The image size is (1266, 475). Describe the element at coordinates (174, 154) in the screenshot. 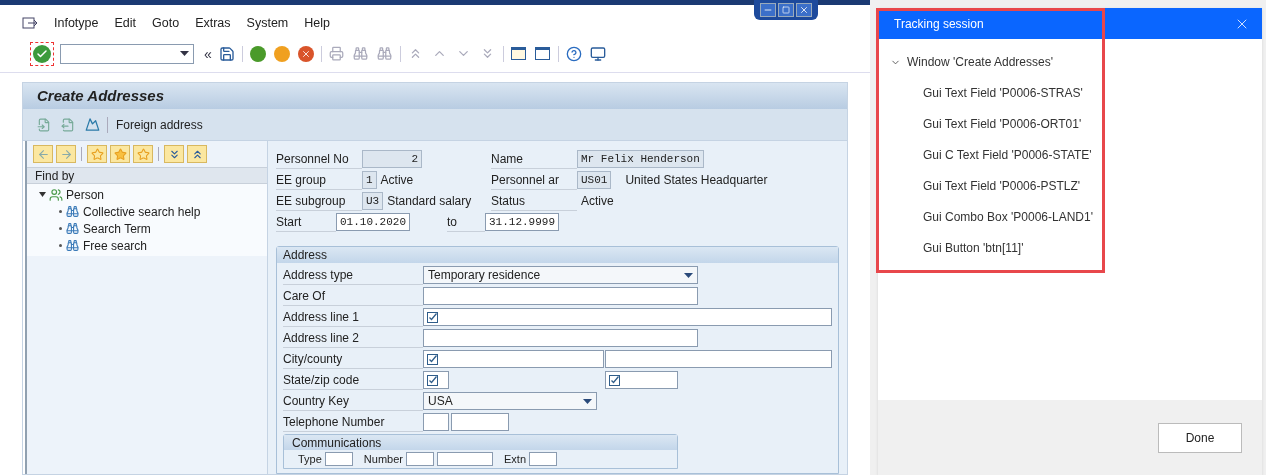

I see `expand-icon` at that location.